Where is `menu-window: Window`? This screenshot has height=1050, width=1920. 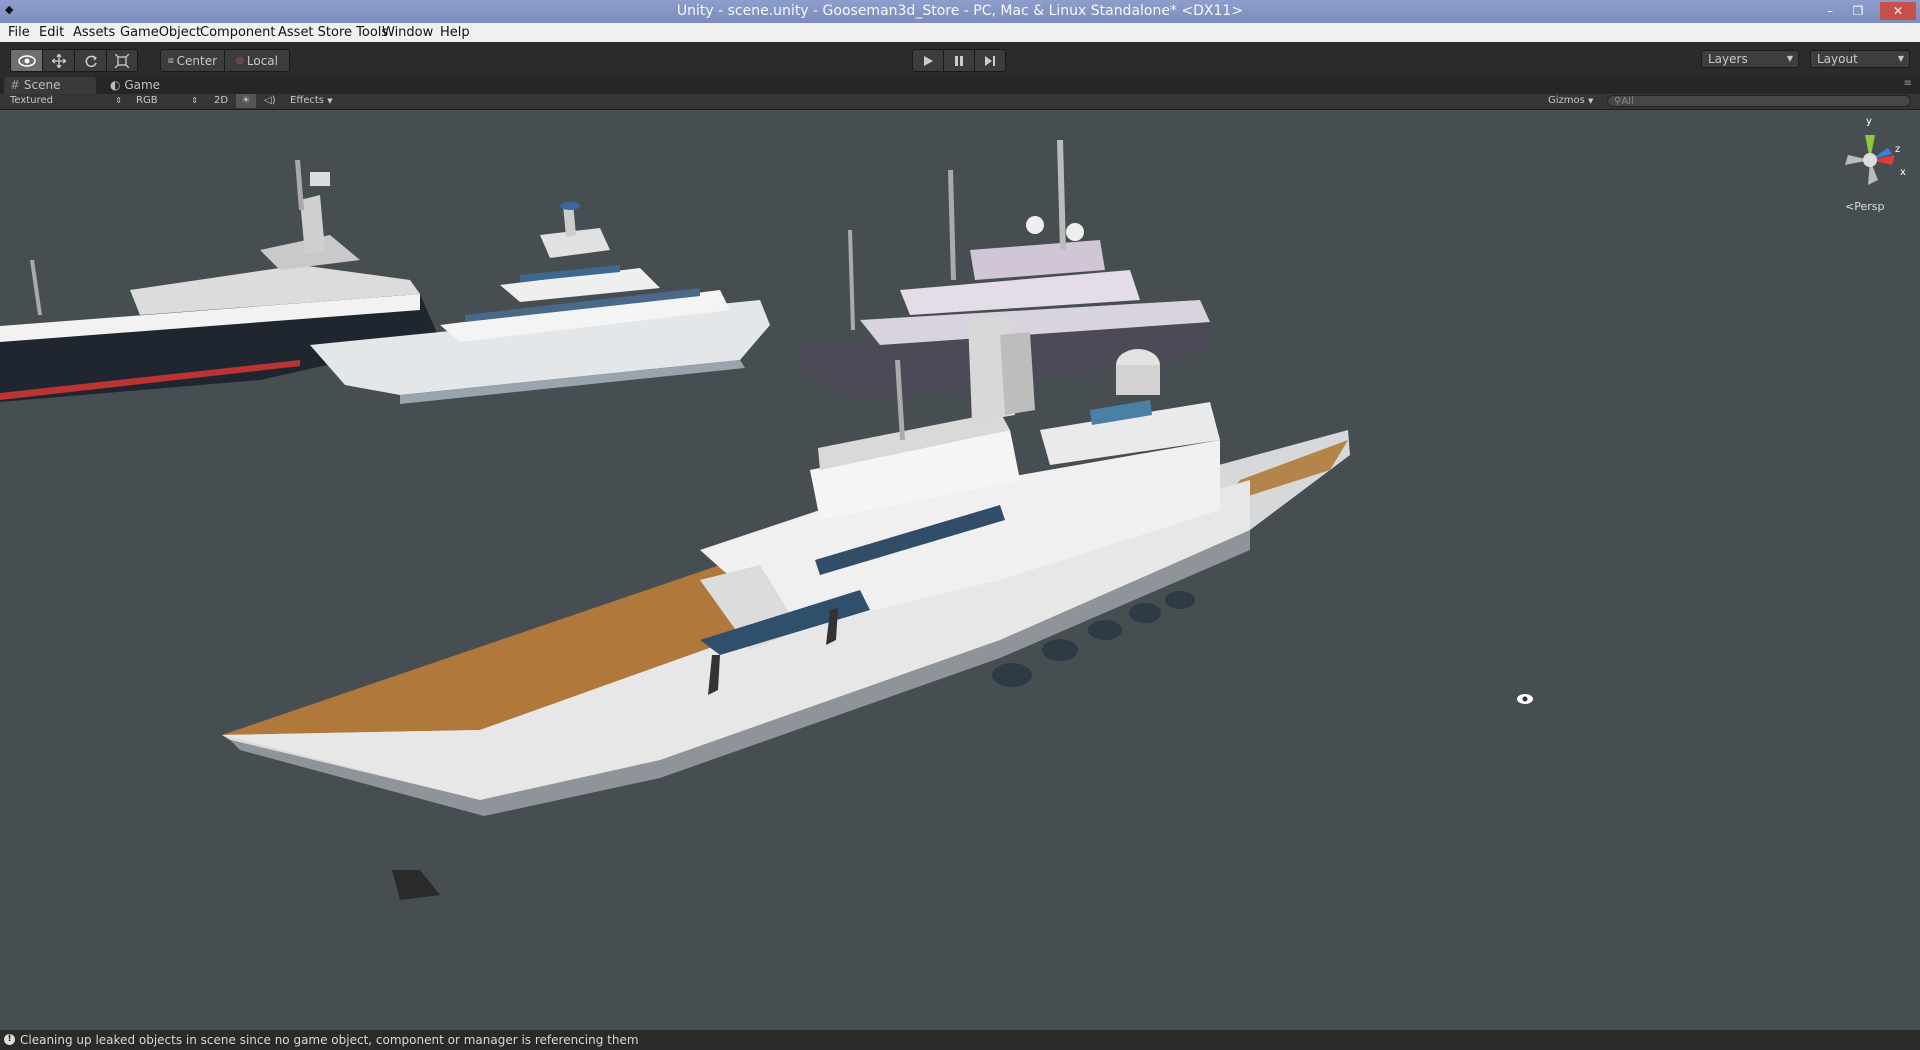
menu-window: Window is located at coordinates (407, 32).